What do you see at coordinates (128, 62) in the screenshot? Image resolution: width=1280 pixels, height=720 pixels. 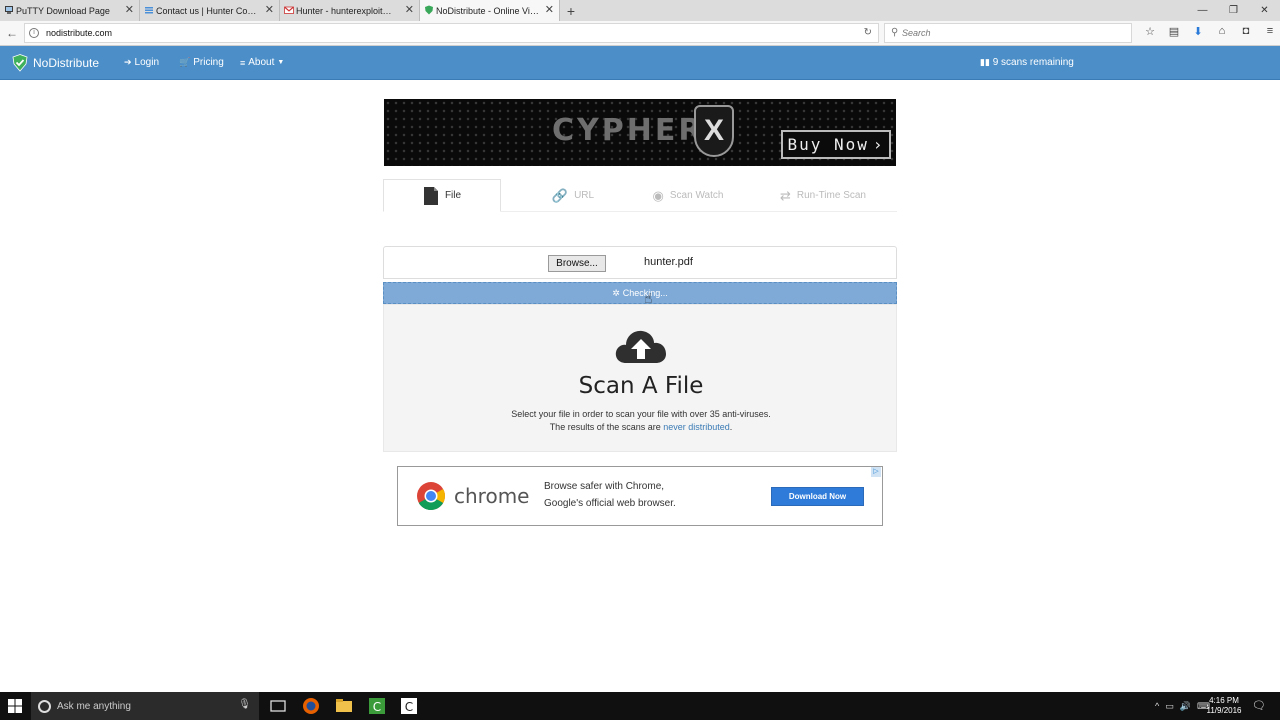 I see `sign-in-icon: ➔` at bounding box center [128, 62].